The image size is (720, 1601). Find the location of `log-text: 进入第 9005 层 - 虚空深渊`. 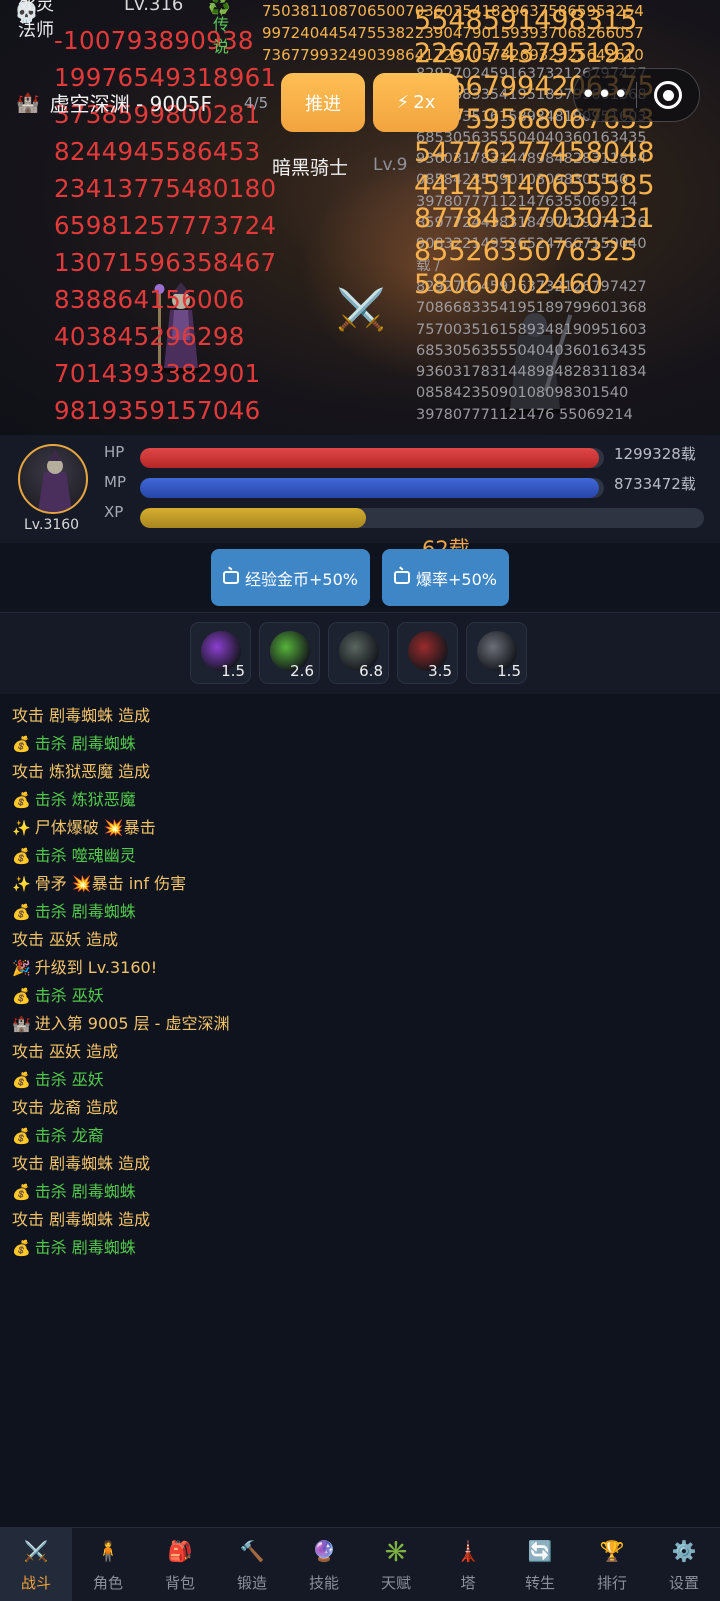

log-text: 进入第 9005 层 - 虚空深渊 is located at coordinates (132, 1023).